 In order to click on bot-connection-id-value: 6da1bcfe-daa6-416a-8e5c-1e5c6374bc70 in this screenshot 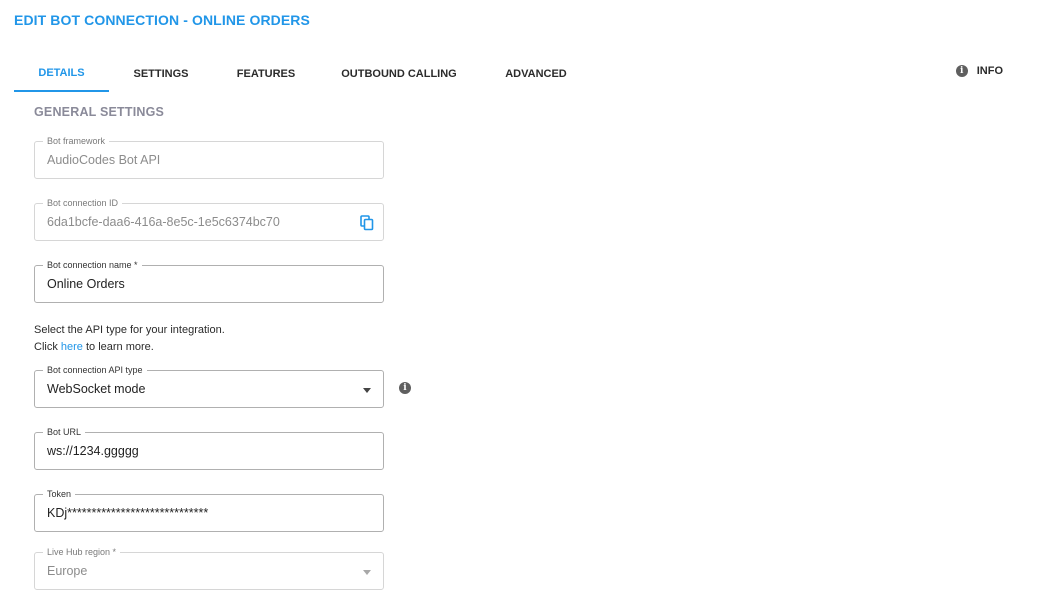, I will do `click(163, 222)`.